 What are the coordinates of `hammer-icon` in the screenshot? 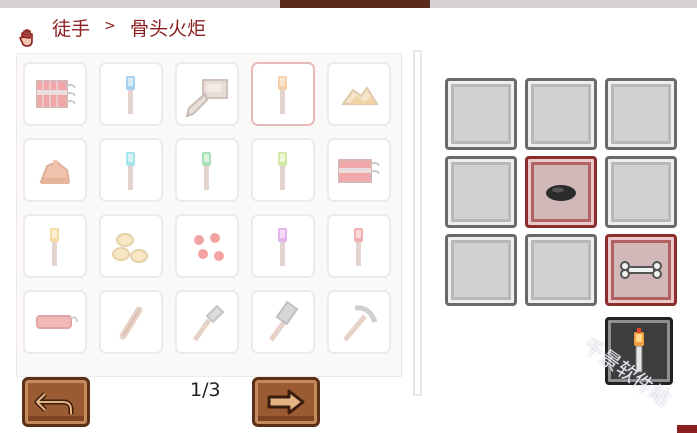 It's located at (283, 321).